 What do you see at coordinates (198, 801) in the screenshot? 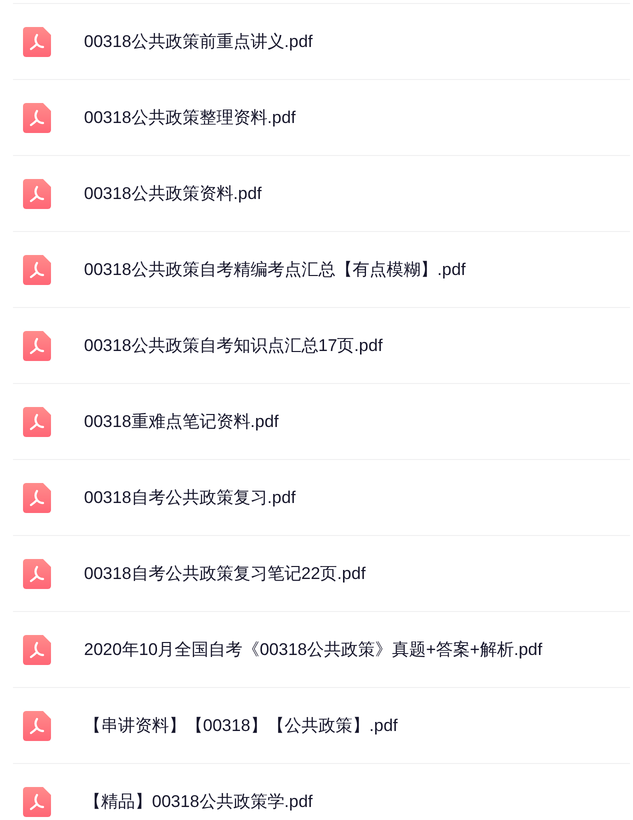
I see `file-name: 【精品】00318公共政策学.pdf` at bounding box center [198, 801].